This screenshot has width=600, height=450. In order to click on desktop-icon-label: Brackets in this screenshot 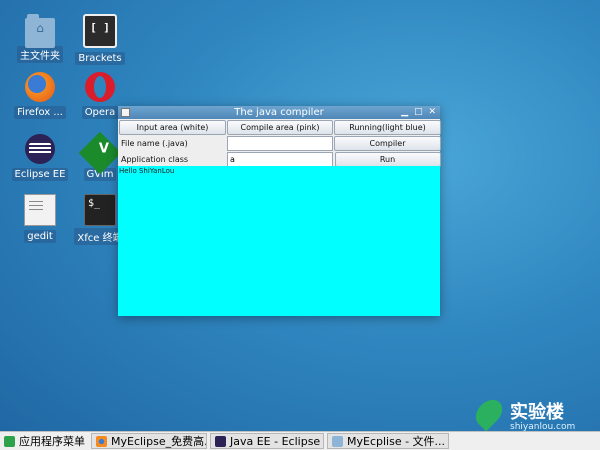, I will do `click(100, 58)`.